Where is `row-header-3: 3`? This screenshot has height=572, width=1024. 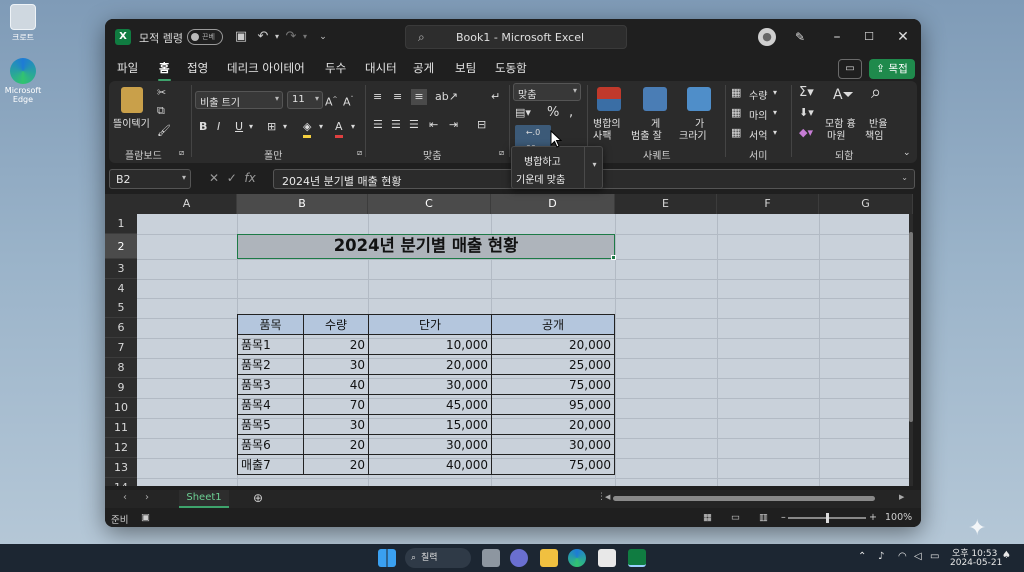
row-header-3: 3 is located at coordinates (121, 269).